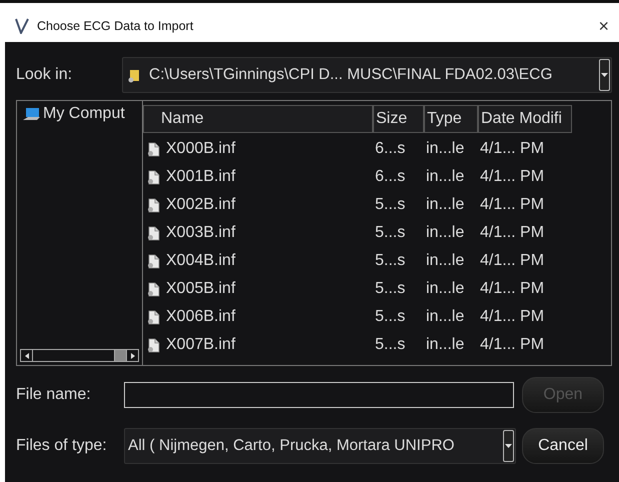 This screenshot has height=482, width=619. What do you see at coordinates (201, 345) in the screenshot?
I see `file-name-cell-text: X007B.inf` at bounding box center [201, 345].